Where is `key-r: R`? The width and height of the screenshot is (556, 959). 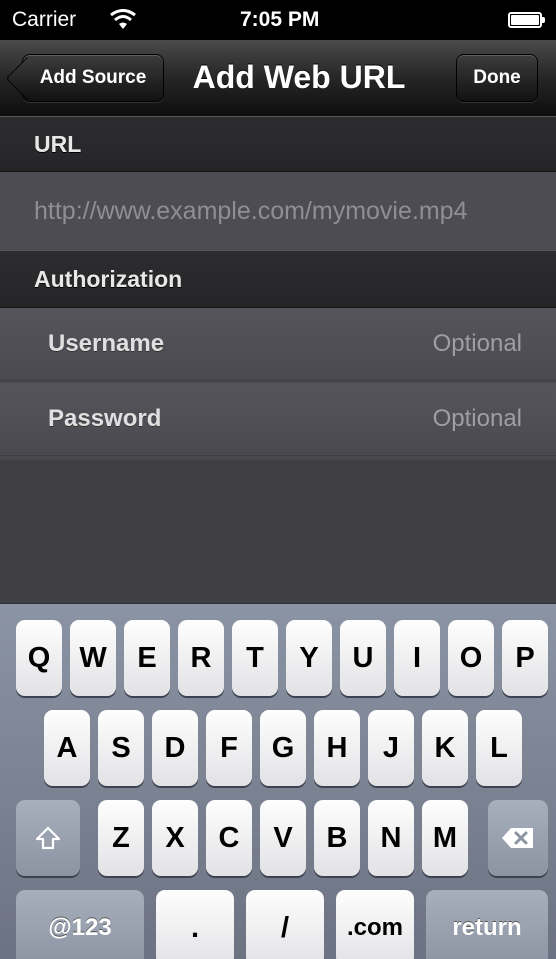 key-r: R is located at coordinates (201, 658).